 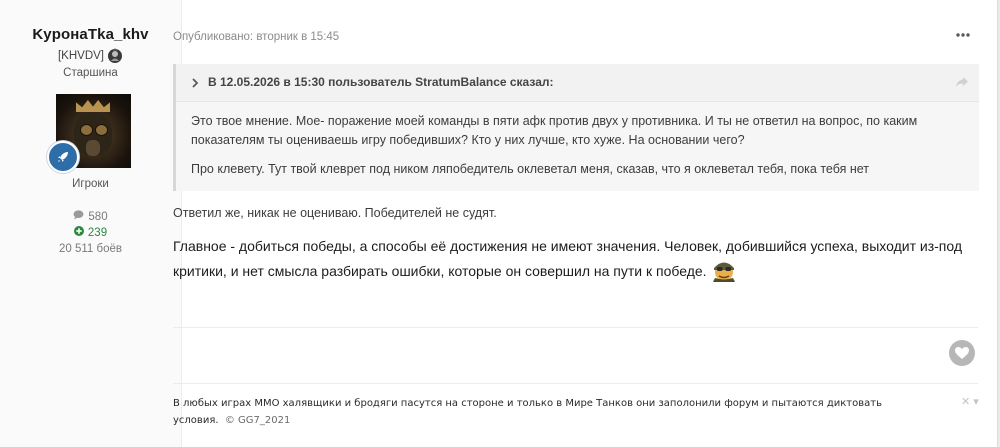 What do you see at coordinates (97, 232) in the screenshot?
I see `reputation-value: 239` at bounding box center [97, 232].